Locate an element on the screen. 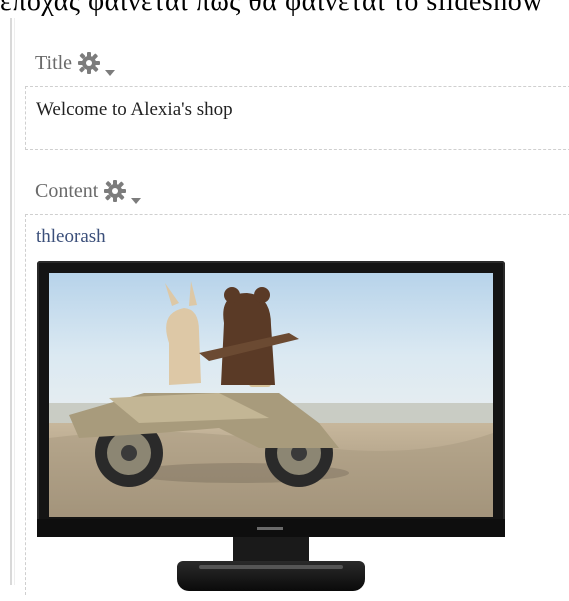 This screenshot has width=569, height=601. content-field-label: Content is located at coordinates (67, 190).